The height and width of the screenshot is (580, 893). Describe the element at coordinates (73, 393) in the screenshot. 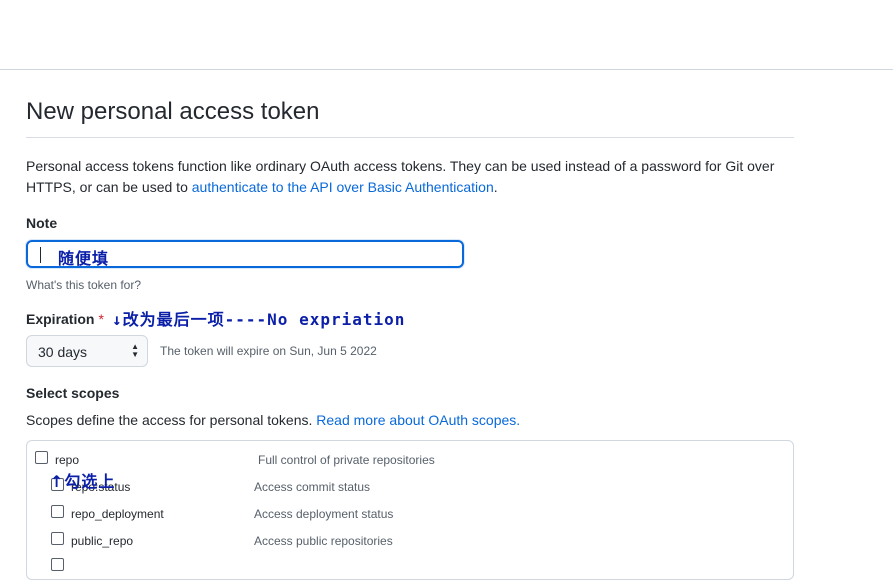

I see `scopes-label: Select scopes` at that location.